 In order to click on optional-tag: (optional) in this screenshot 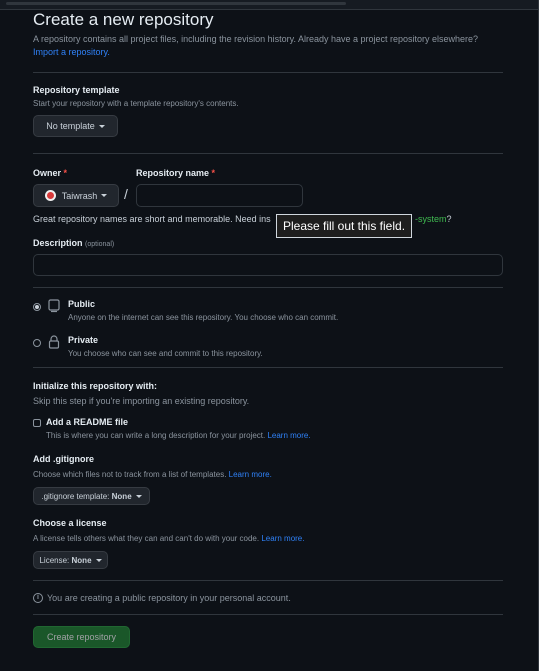, I will do `click(100, 244)`.